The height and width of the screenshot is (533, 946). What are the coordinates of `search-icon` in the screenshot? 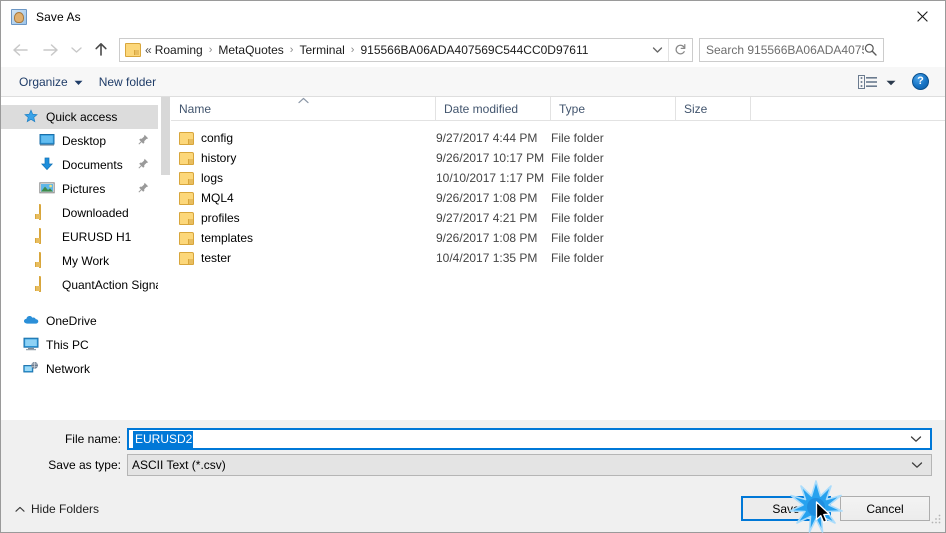 It's located at (870, 49).